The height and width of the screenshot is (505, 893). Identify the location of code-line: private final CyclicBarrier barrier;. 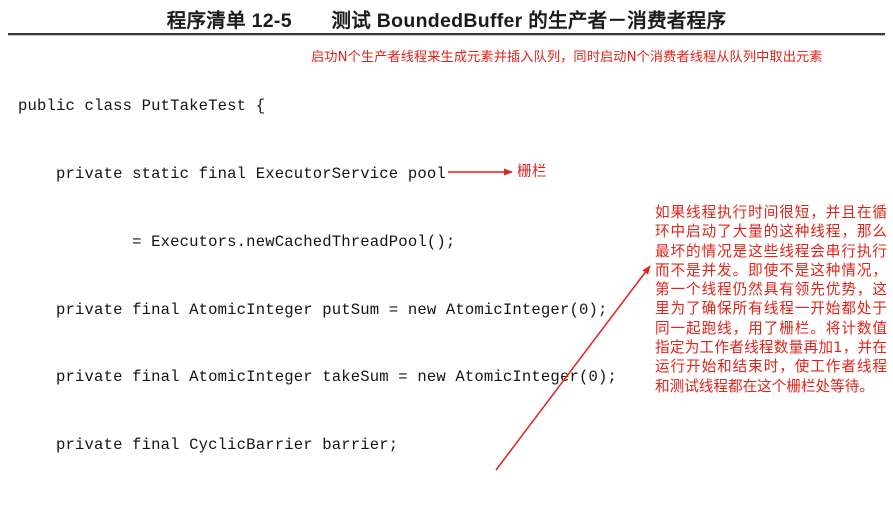
(208, 445).